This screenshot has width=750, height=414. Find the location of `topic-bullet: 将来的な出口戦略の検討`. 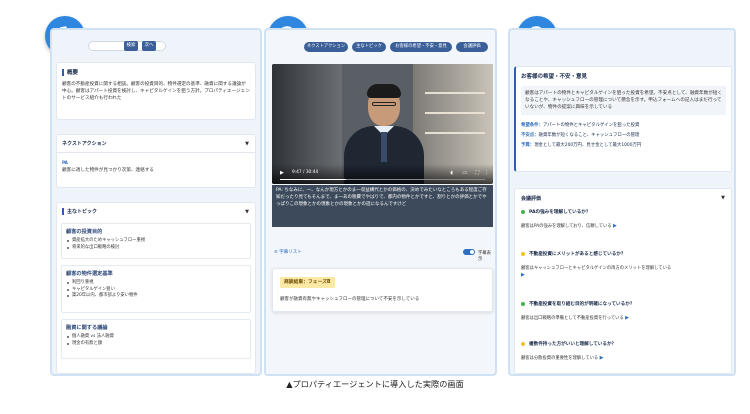

topic-bullet: 将来的な出口戦略の検討 is located at coordinates (156, 248).